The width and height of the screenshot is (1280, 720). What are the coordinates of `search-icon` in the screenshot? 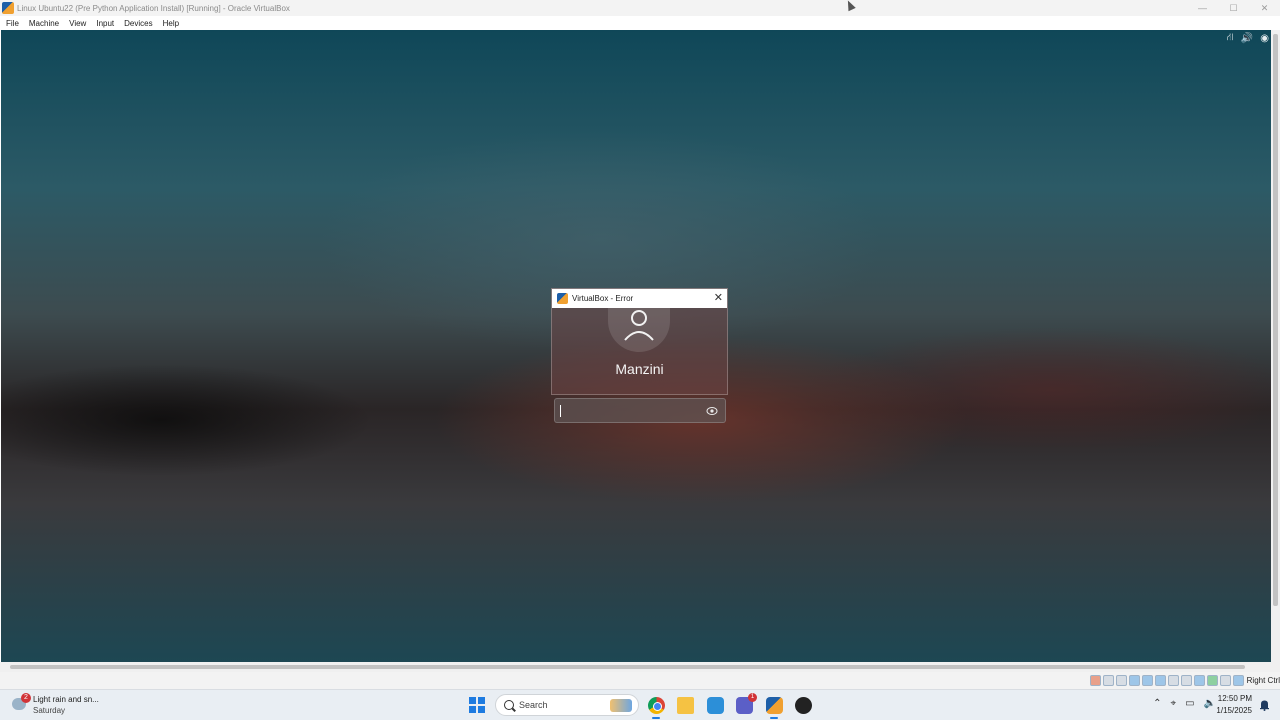 It's located at (509, 705).